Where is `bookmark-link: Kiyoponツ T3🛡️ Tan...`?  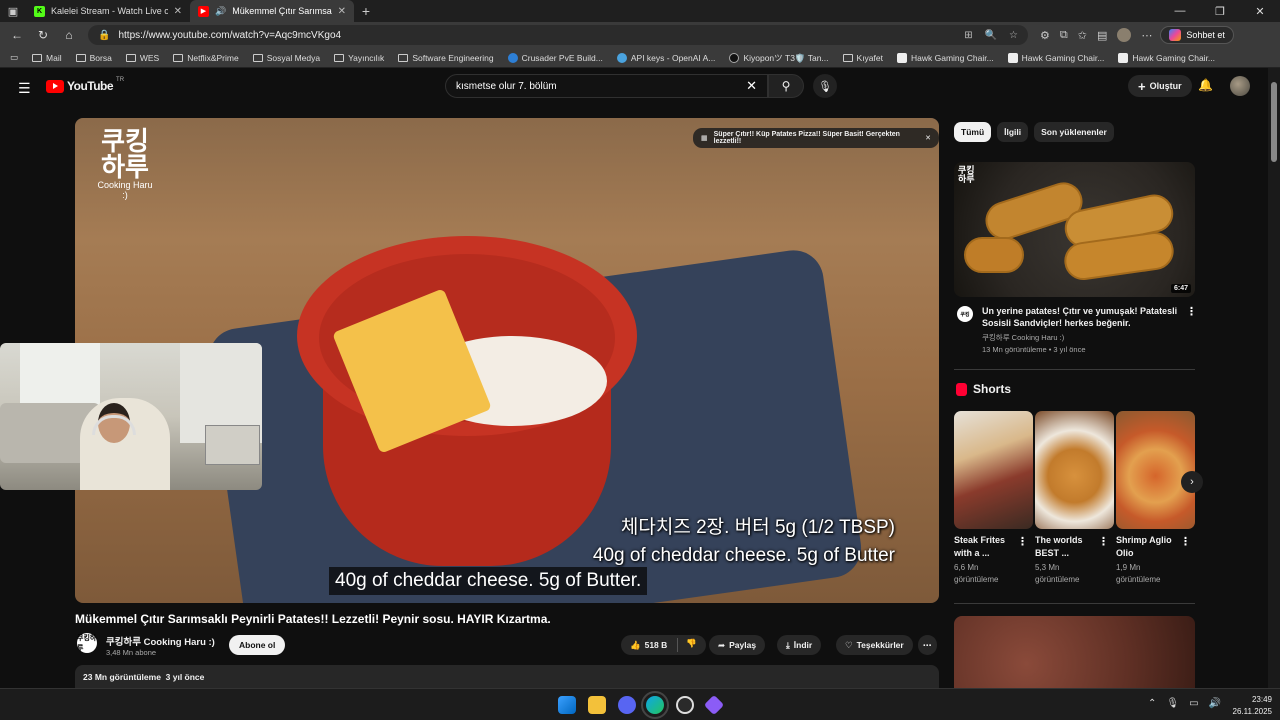
bookmark-link: Kiyoponツ T3🛡️ Tan... is located at coordinates (778, 58).